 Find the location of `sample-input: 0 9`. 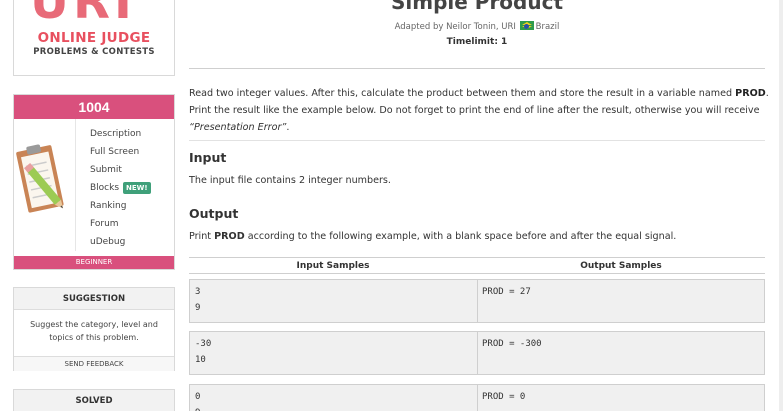

sample-input: 0 9 is located at coordinates (198, 401).